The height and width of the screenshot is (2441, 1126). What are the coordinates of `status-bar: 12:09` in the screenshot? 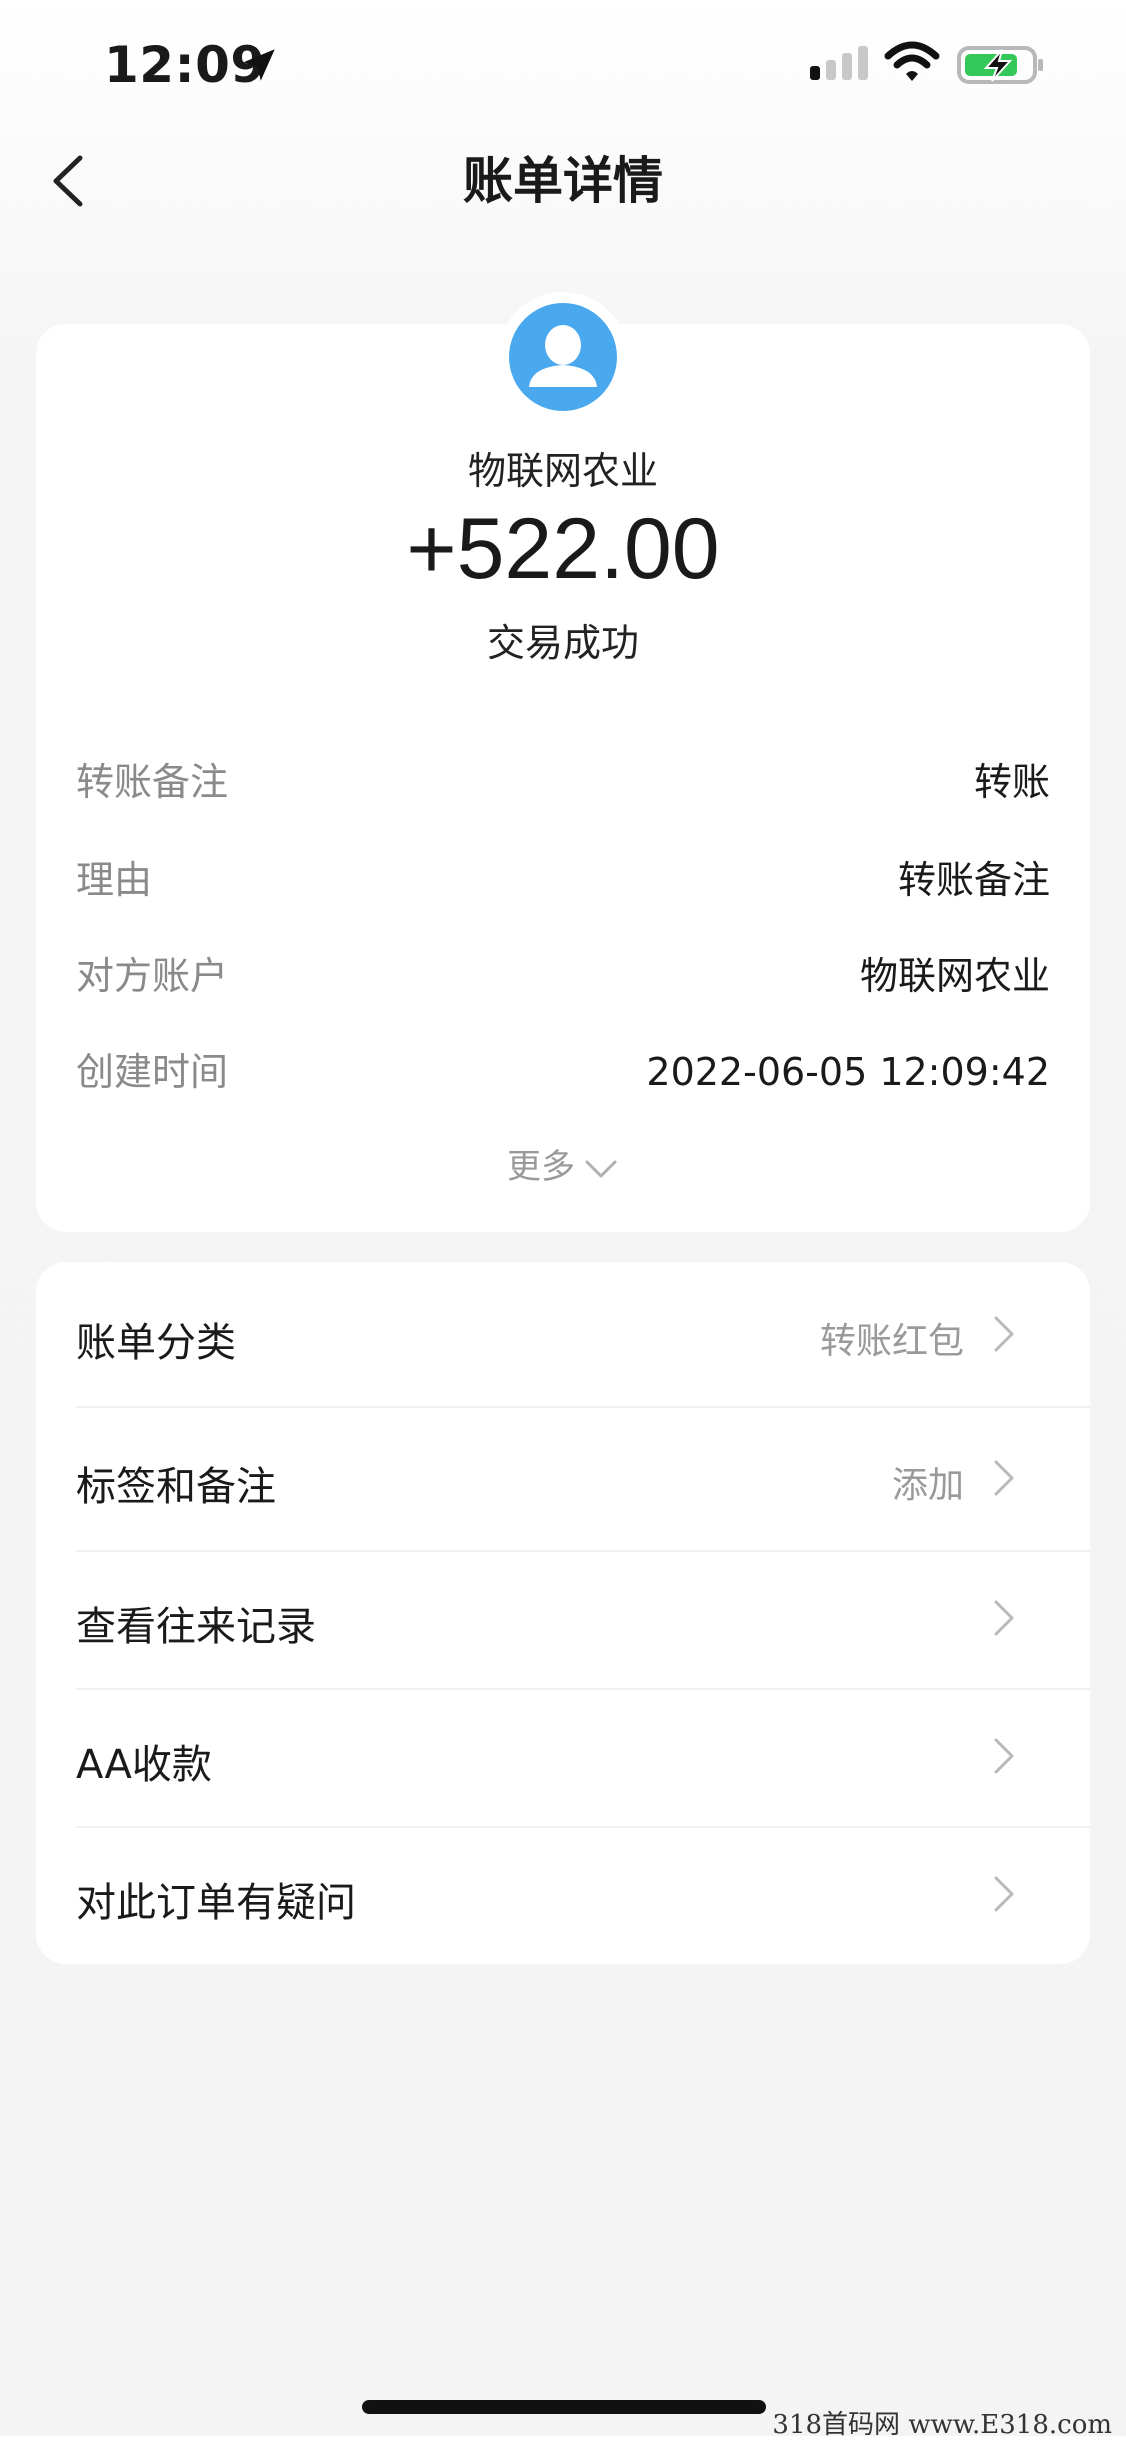 It's located at (563, 65).